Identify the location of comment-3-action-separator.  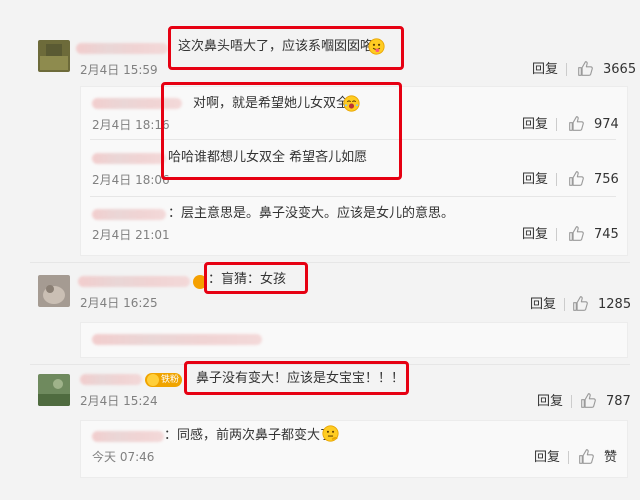
(571, 401).